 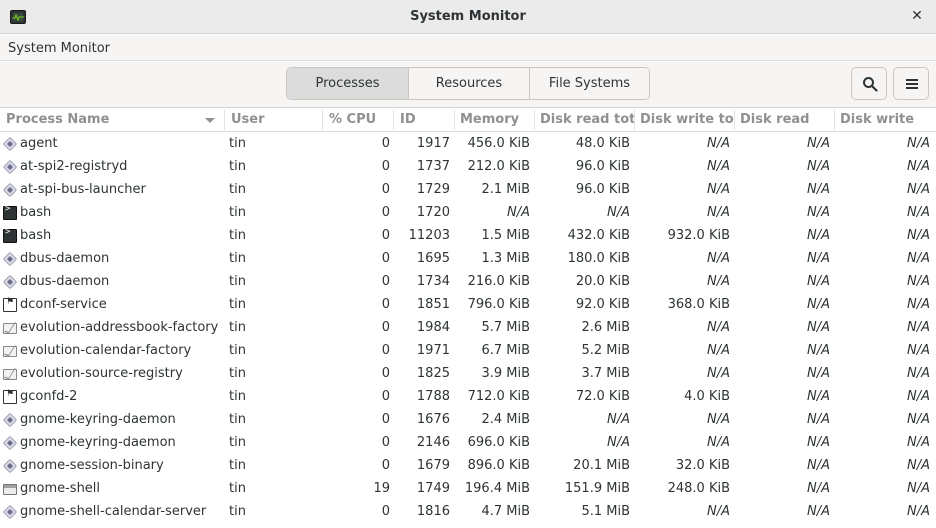 I want to click on cell-pid: 1695, so click(x=433, y=258).